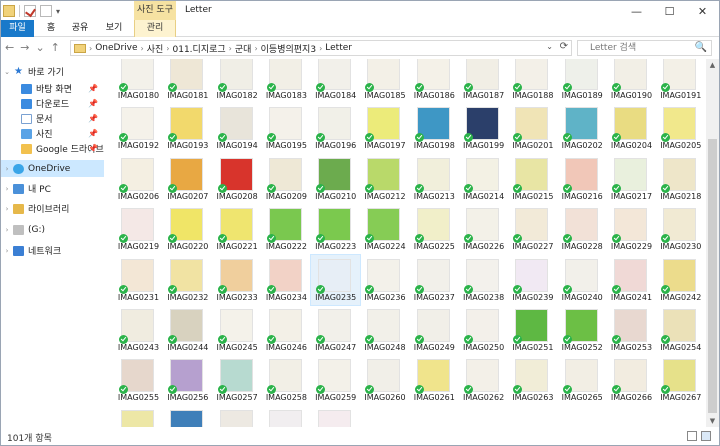 This screenshot has height=446, width=720. I want to click on file-item: IMAG0238, so click(483, 280).